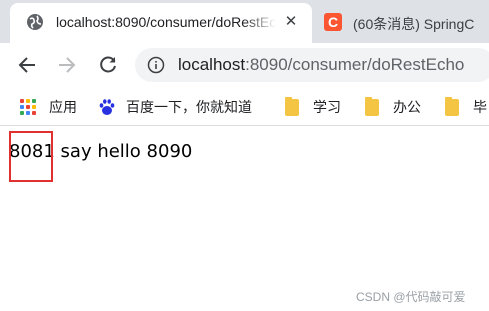 The width and height of the screenshot is (489, 311). What do you see at coordinates (107, 107) in the screenshot?
I see `baidu-paw-icon` at bounding box center [107, 107].